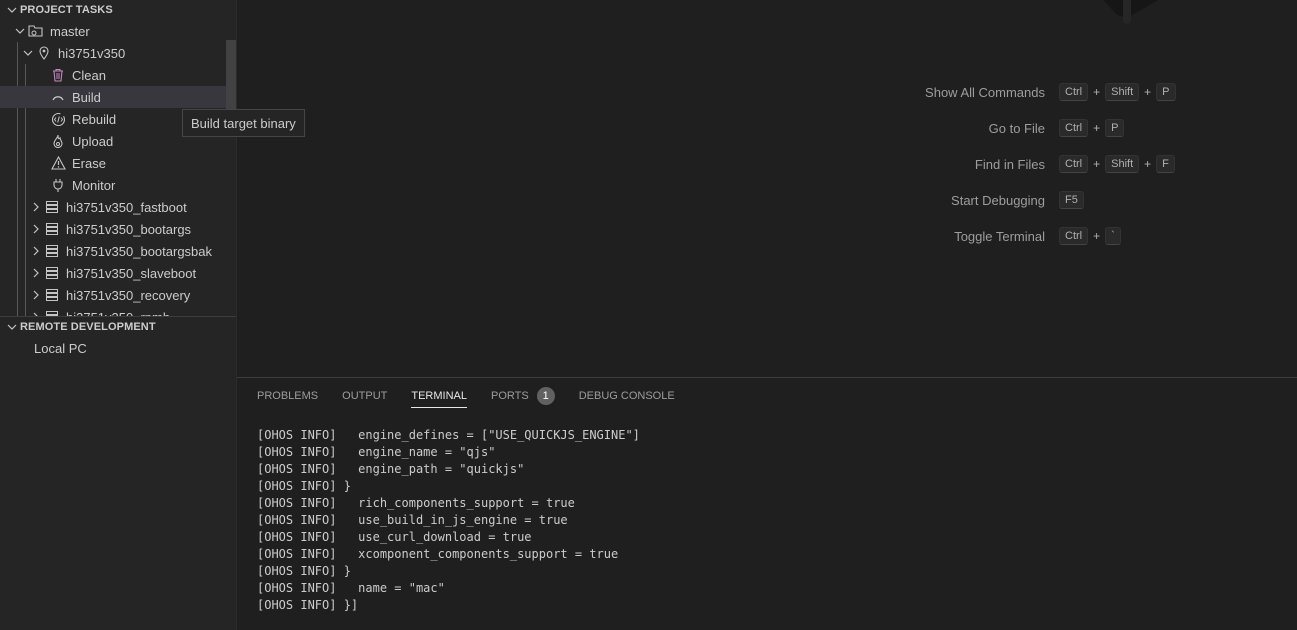 Image resolution: width=1297 pixels, height=630 pixels. Describe the element at coordinates (118, 53) in the screenshot. I see `tree-item-board: hi3751v350` at that location.